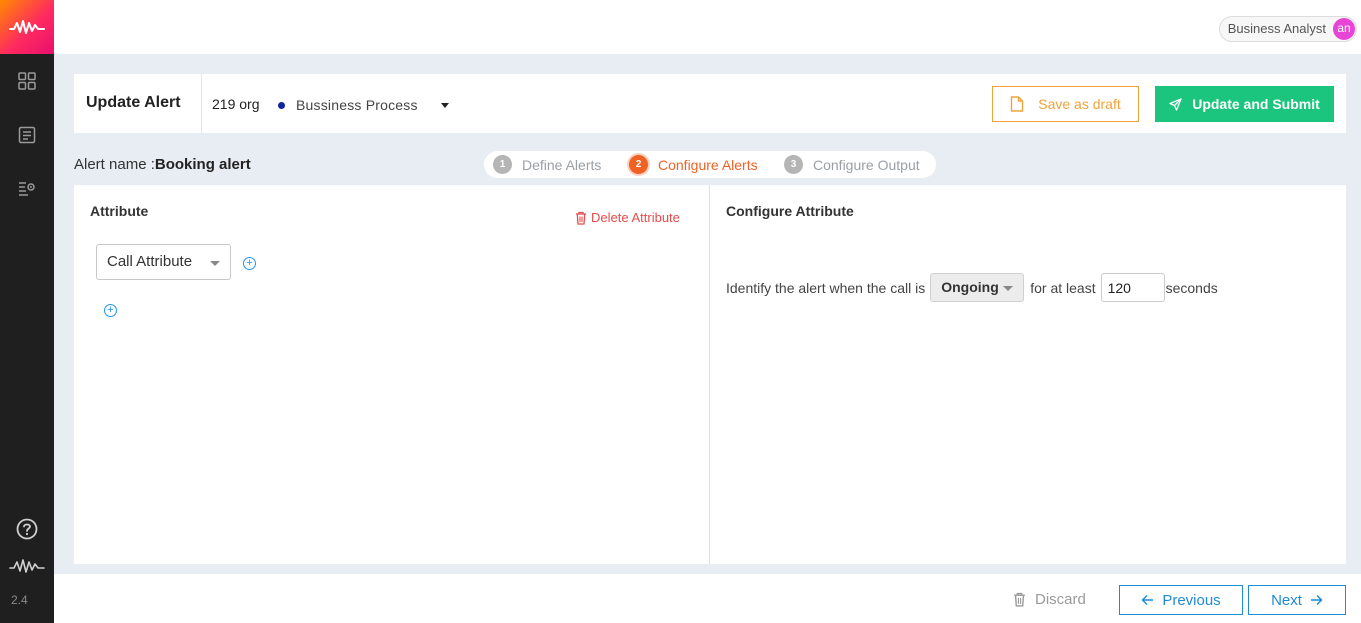  I want to click on call-attribute-select: Call Attribute, so click(163, 262).